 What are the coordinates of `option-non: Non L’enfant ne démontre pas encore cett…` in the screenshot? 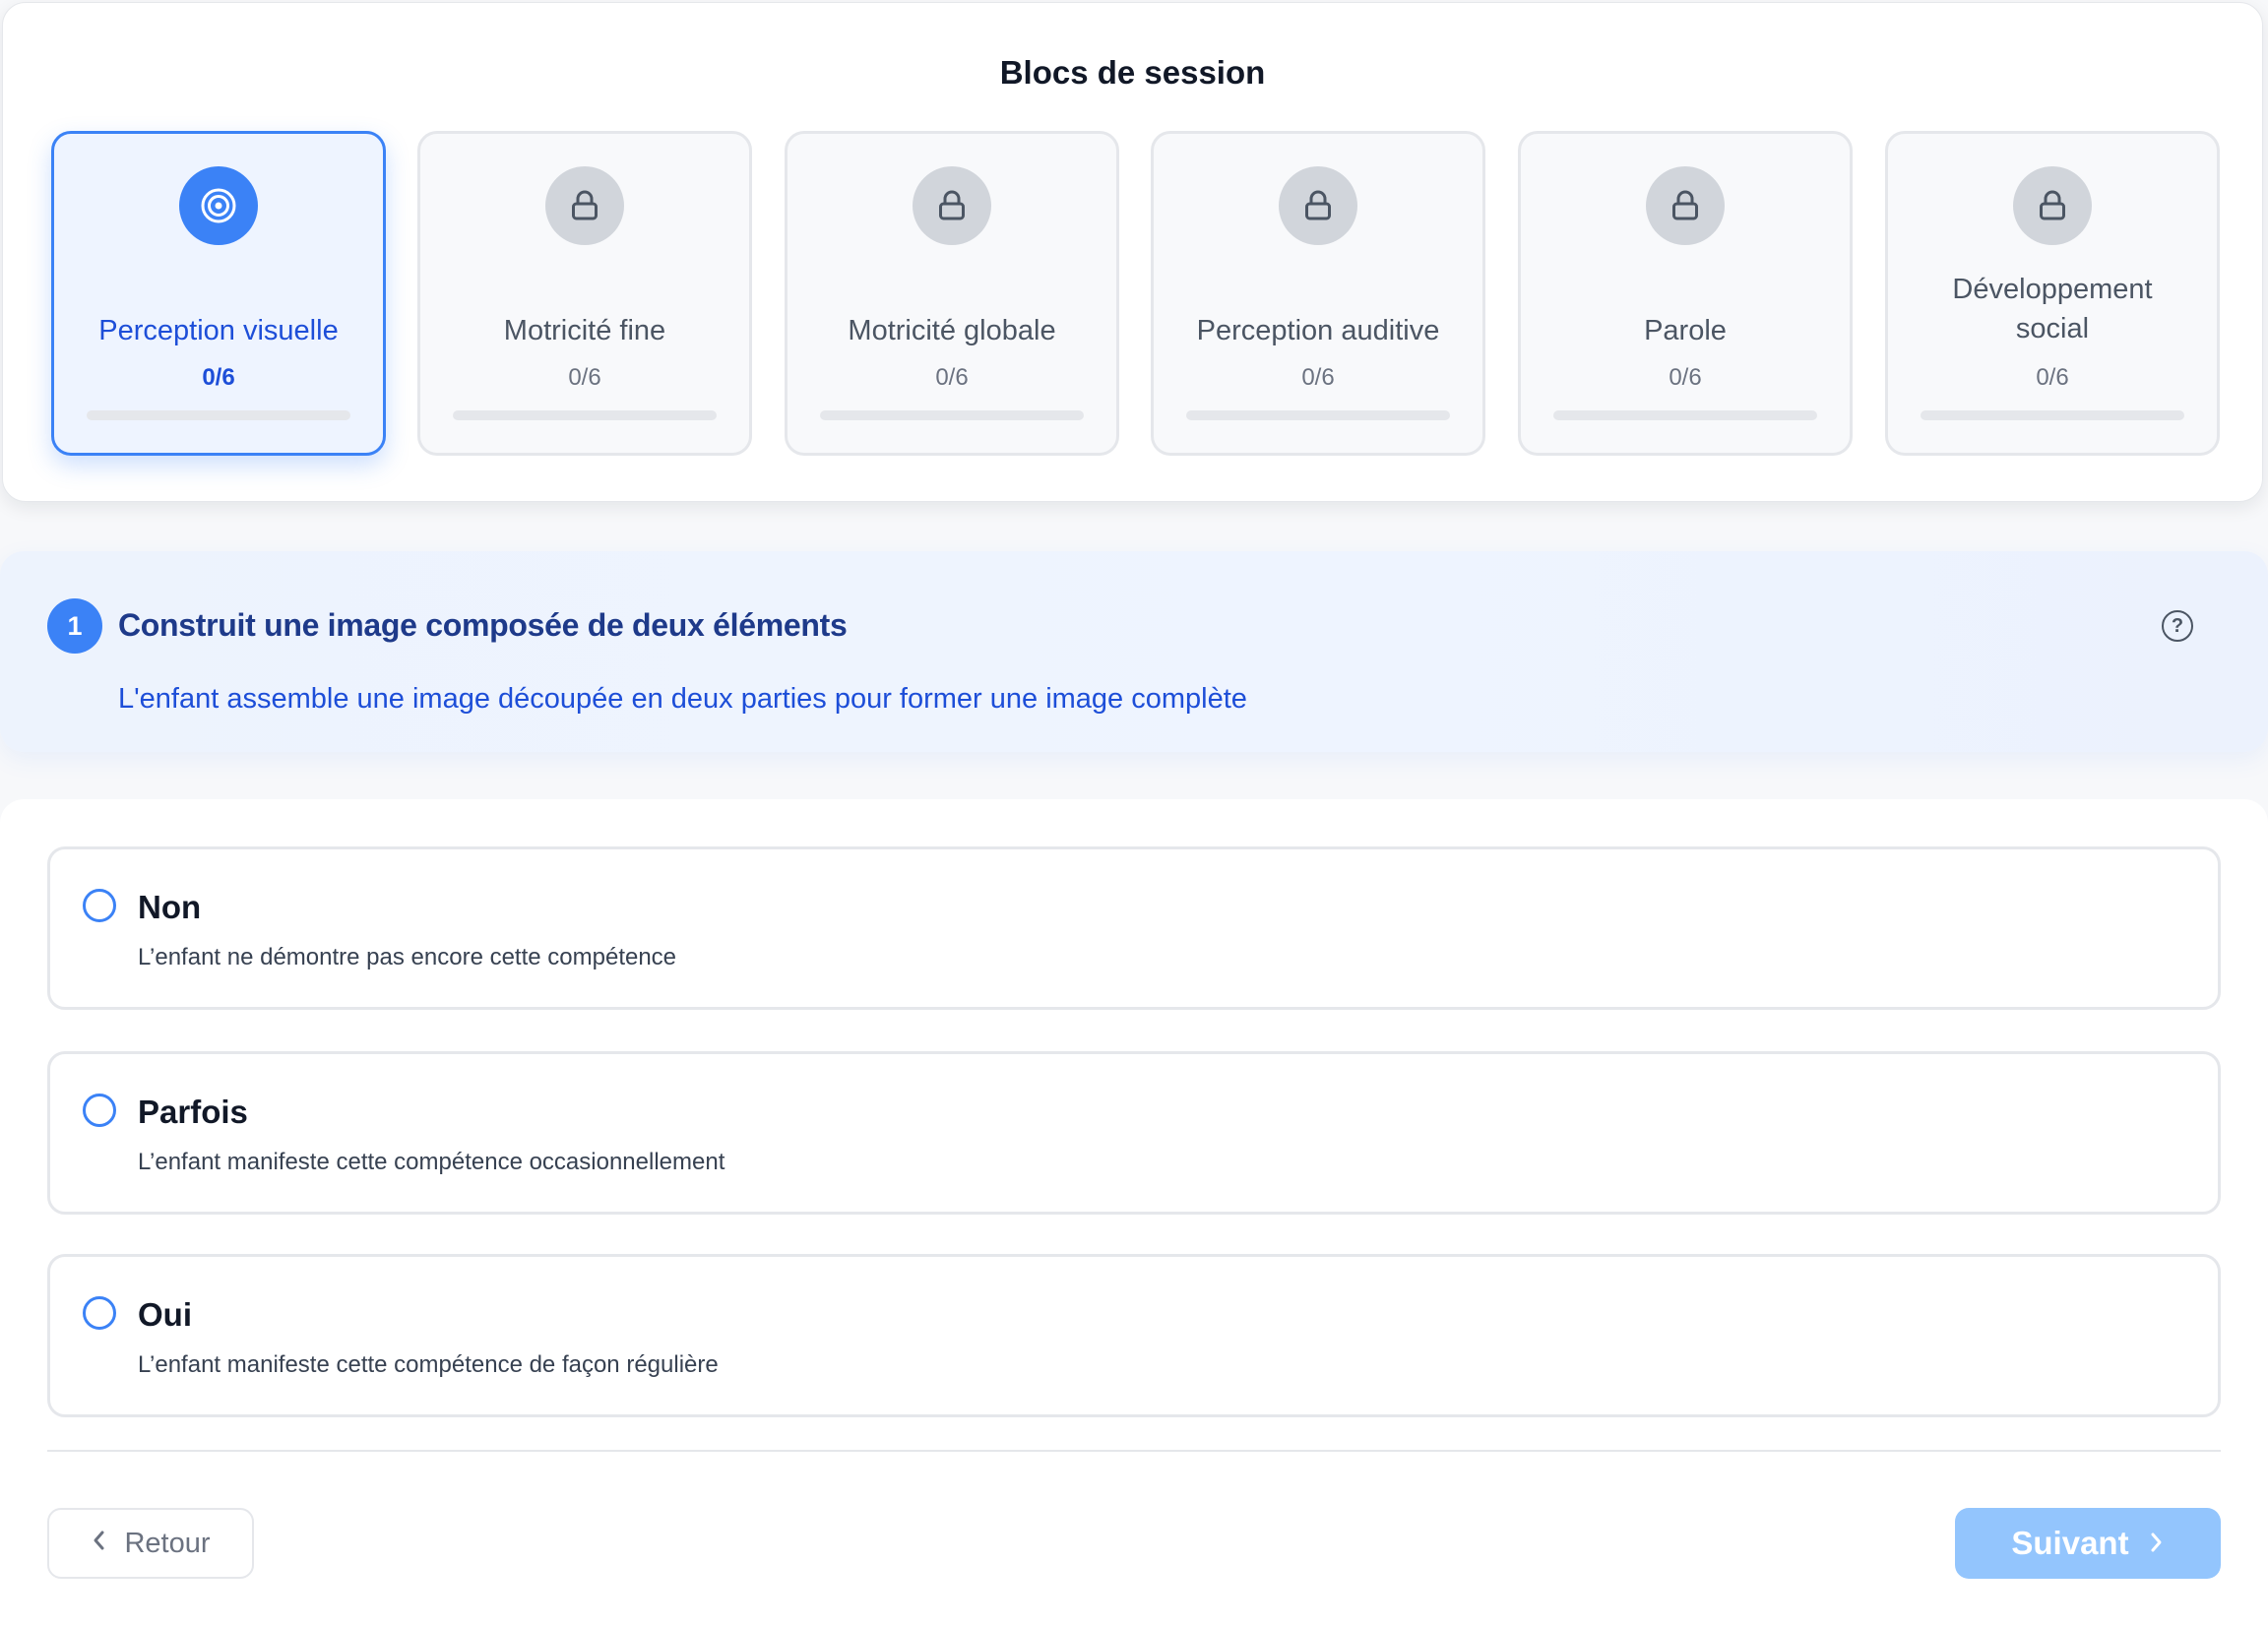 It's located at (1134, 928).